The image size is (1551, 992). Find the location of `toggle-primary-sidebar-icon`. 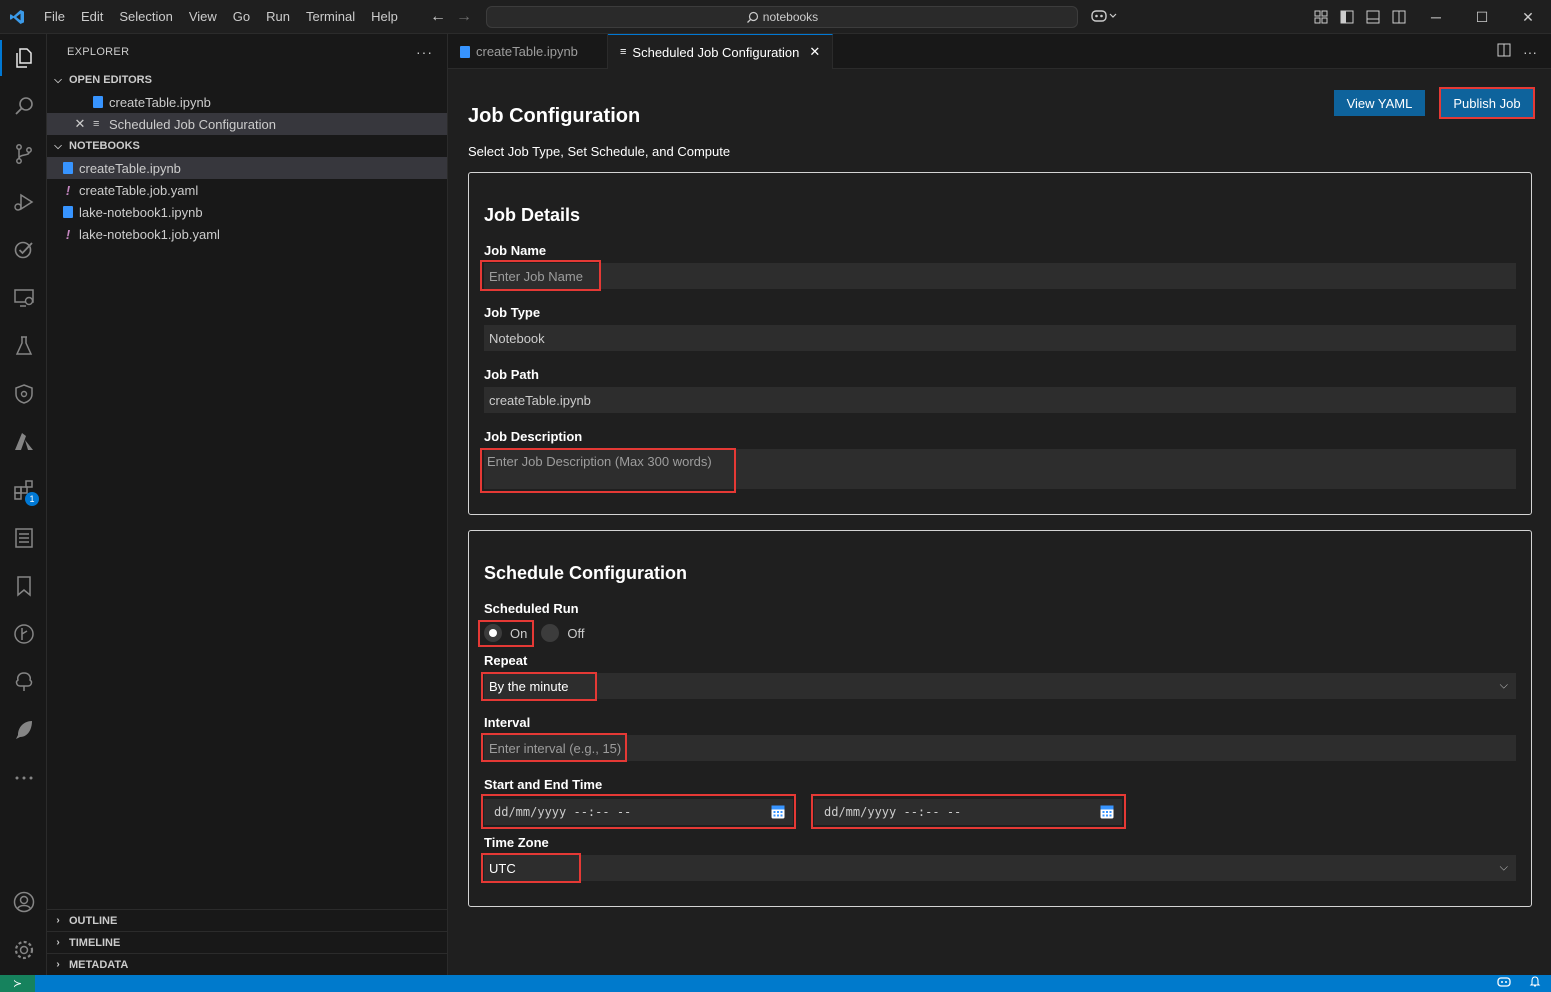

toggle-primary-sidebar-icon is located at coordinates (1347, 17).